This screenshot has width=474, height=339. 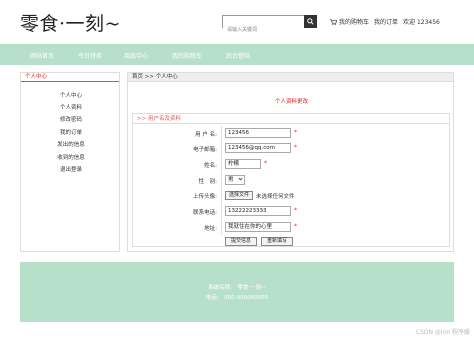 I want to click on search-input, so click(x=264, y=30).